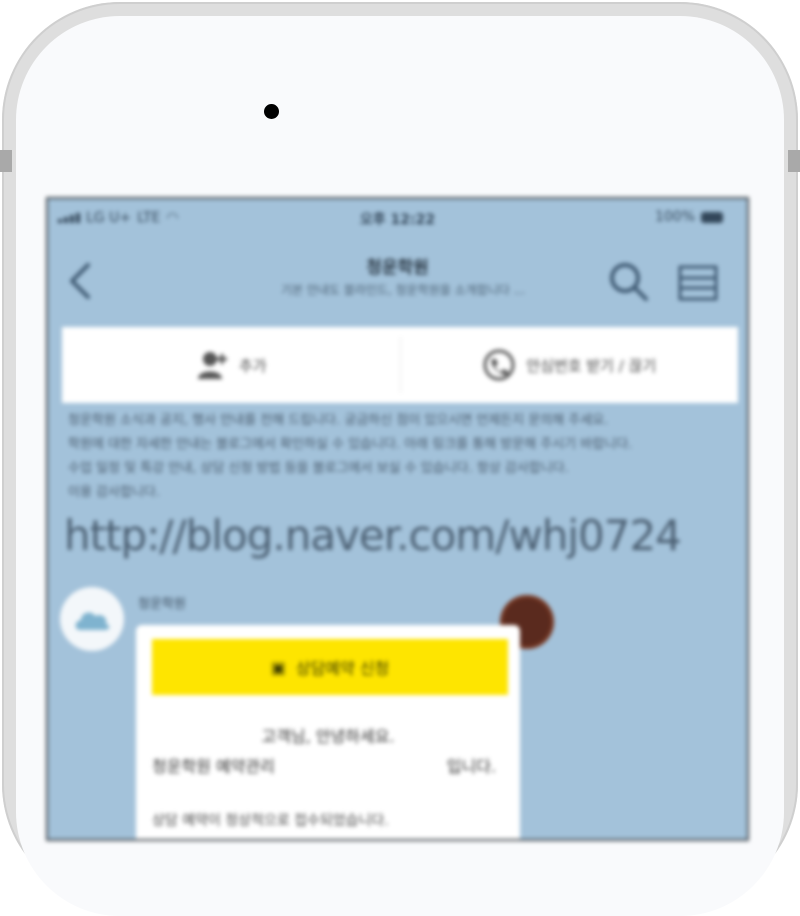 The image size is (800, 916). I want to click on safe-number-icon, so click(499, 365).